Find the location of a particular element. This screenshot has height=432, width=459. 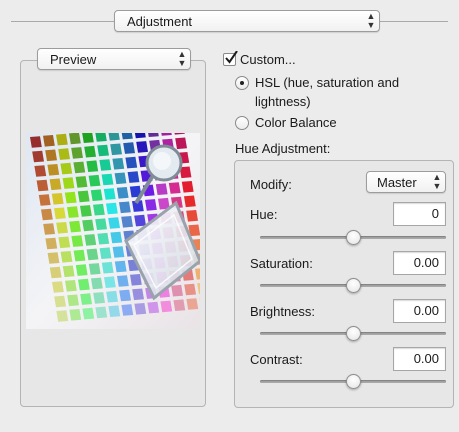

modify-label: Modify: is located at coordinates (271, 184).